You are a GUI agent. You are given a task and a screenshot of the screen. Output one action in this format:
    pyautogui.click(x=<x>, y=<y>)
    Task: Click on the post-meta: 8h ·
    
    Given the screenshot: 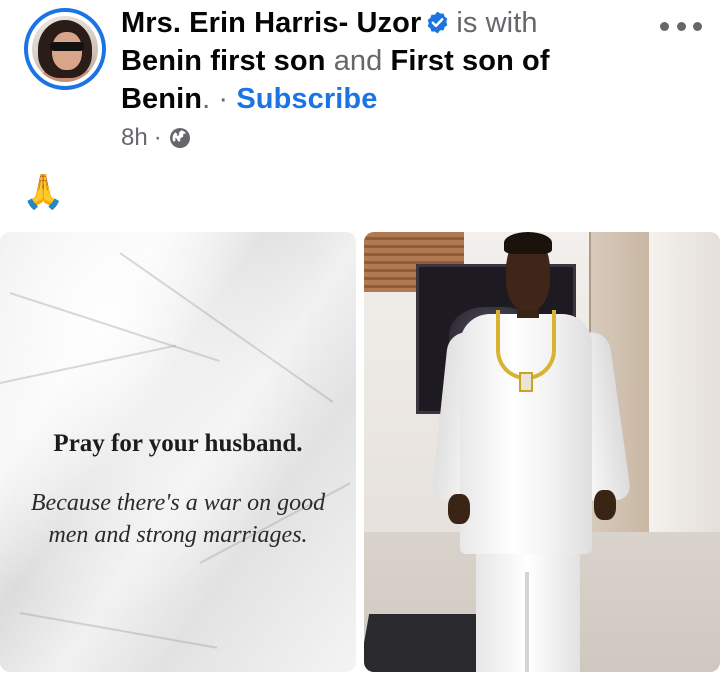 What is the action you would take?
    pyautogui.click(x=156, y=138)
    